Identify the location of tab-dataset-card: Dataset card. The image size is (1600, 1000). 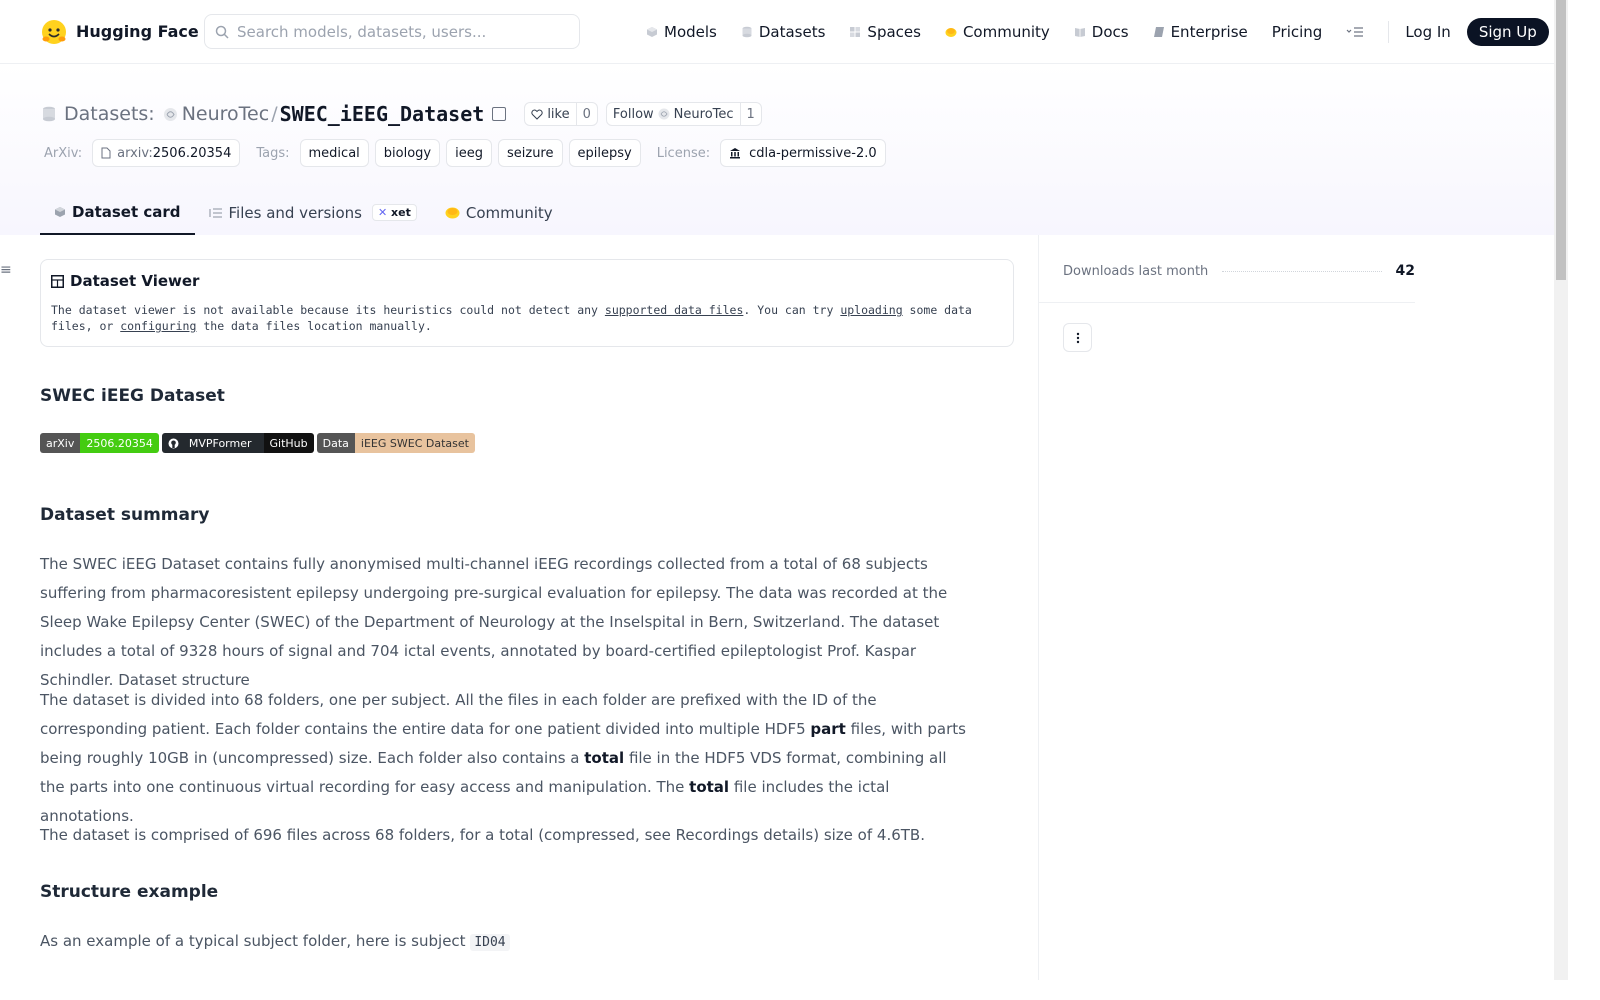
(117, 212).